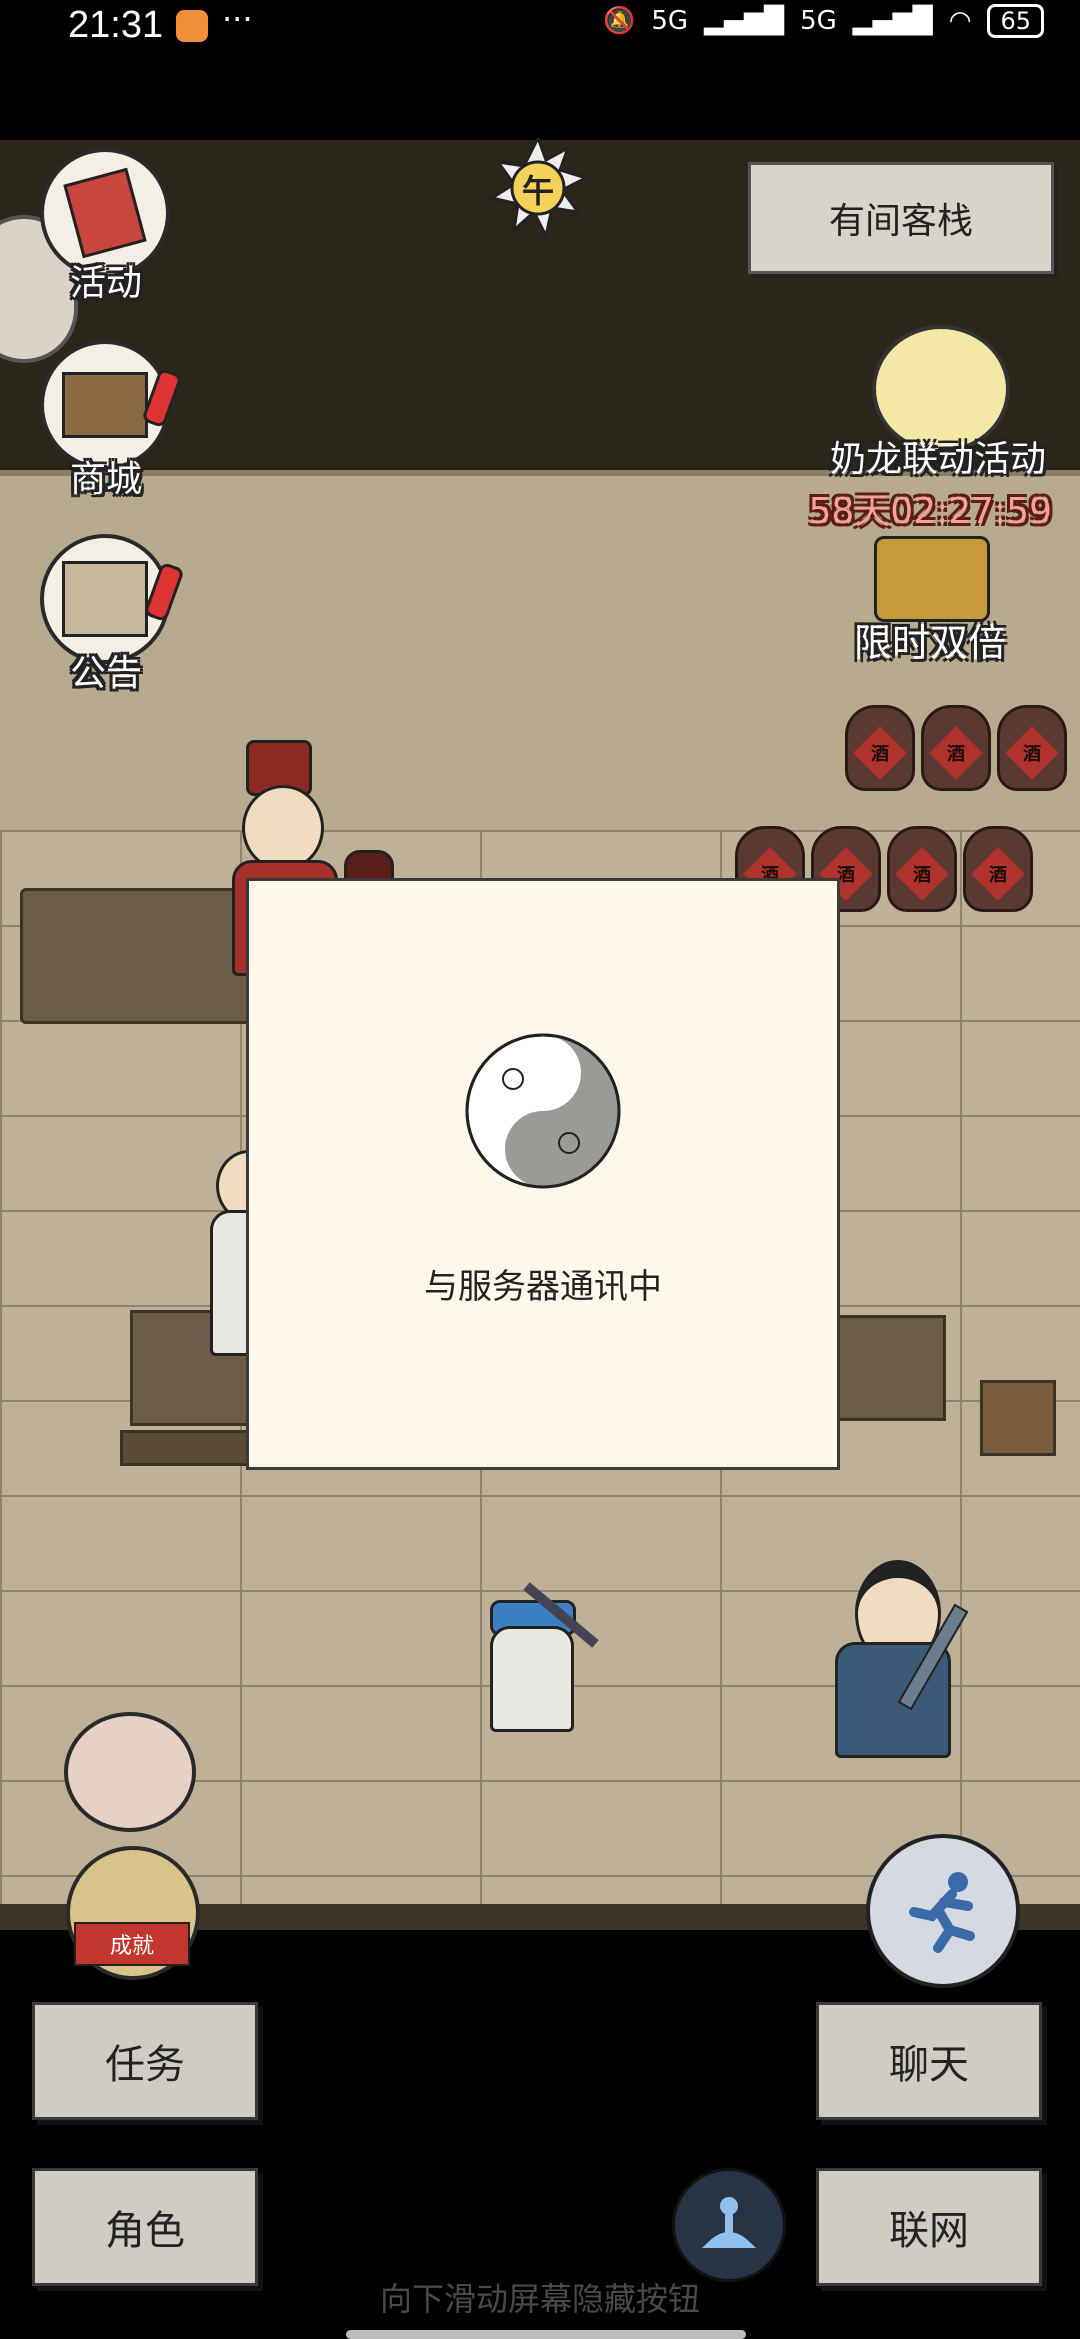 Image resolution: width=1080 pixels, height=2339 pixels. What do you see at coordinates (929, 2227) in the screenshot?
I see `network-button: 联网` at bounding box center [929, 2227].